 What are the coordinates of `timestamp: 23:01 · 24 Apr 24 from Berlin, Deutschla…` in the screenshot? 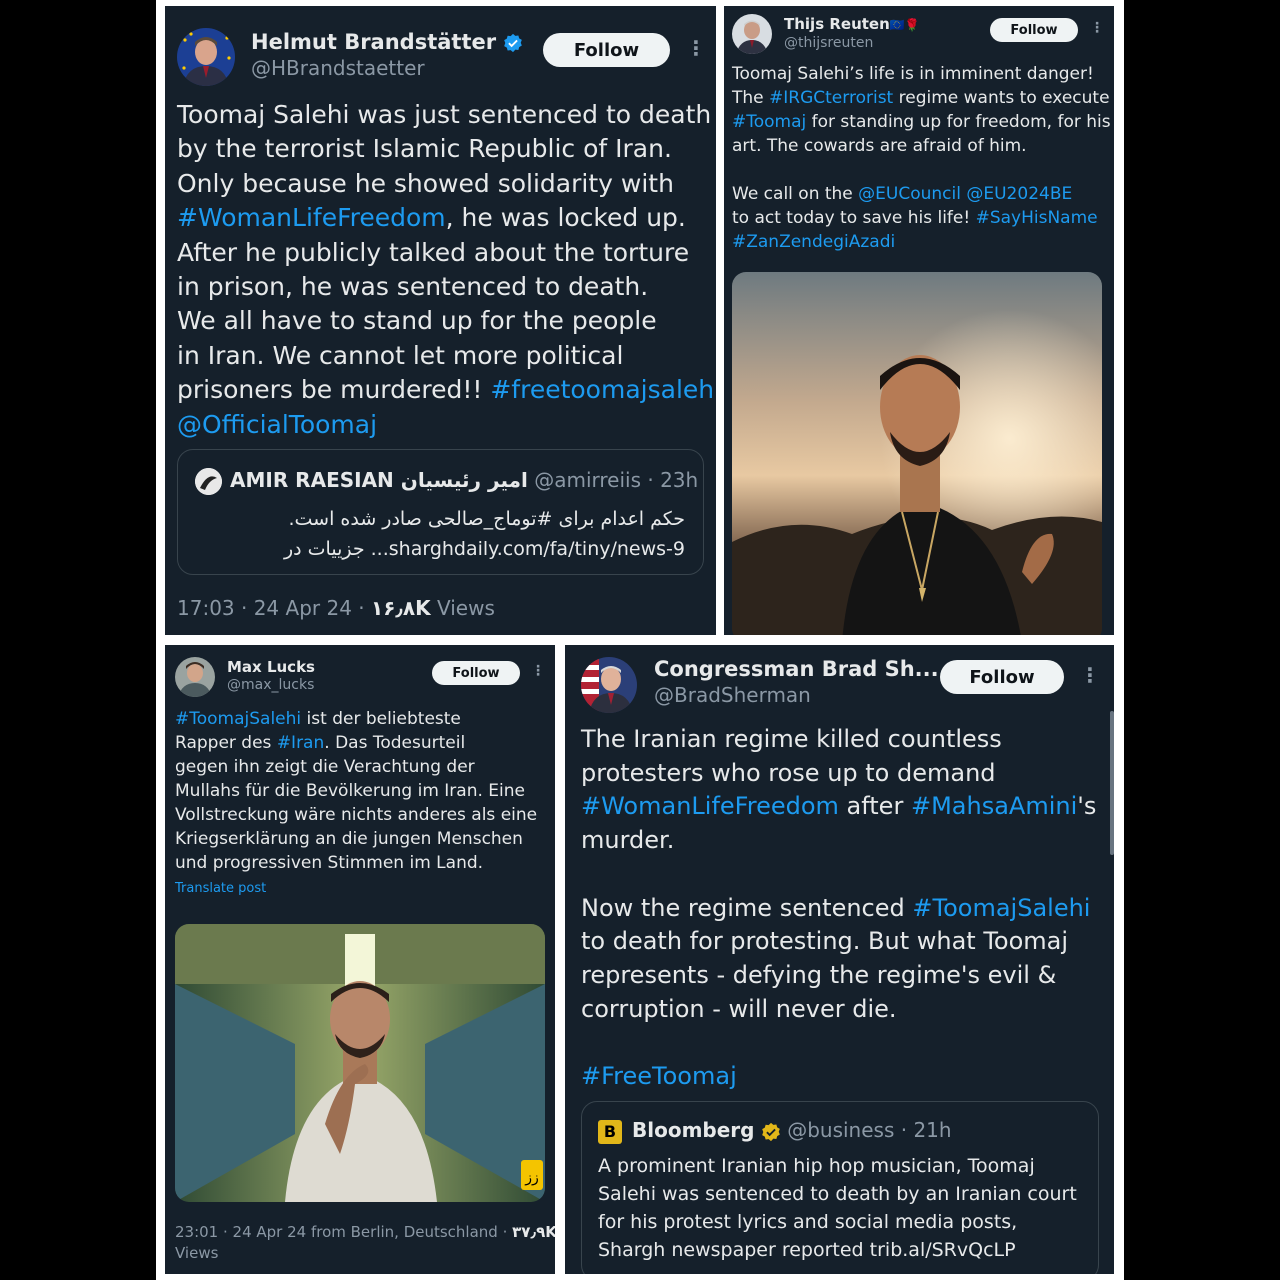 It's located at (343, 1232).